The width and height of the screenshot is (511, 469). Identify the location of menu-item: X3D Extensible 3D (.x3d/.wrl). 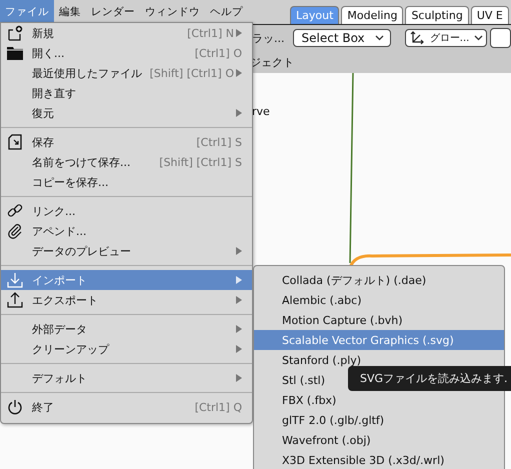
(379, 459).